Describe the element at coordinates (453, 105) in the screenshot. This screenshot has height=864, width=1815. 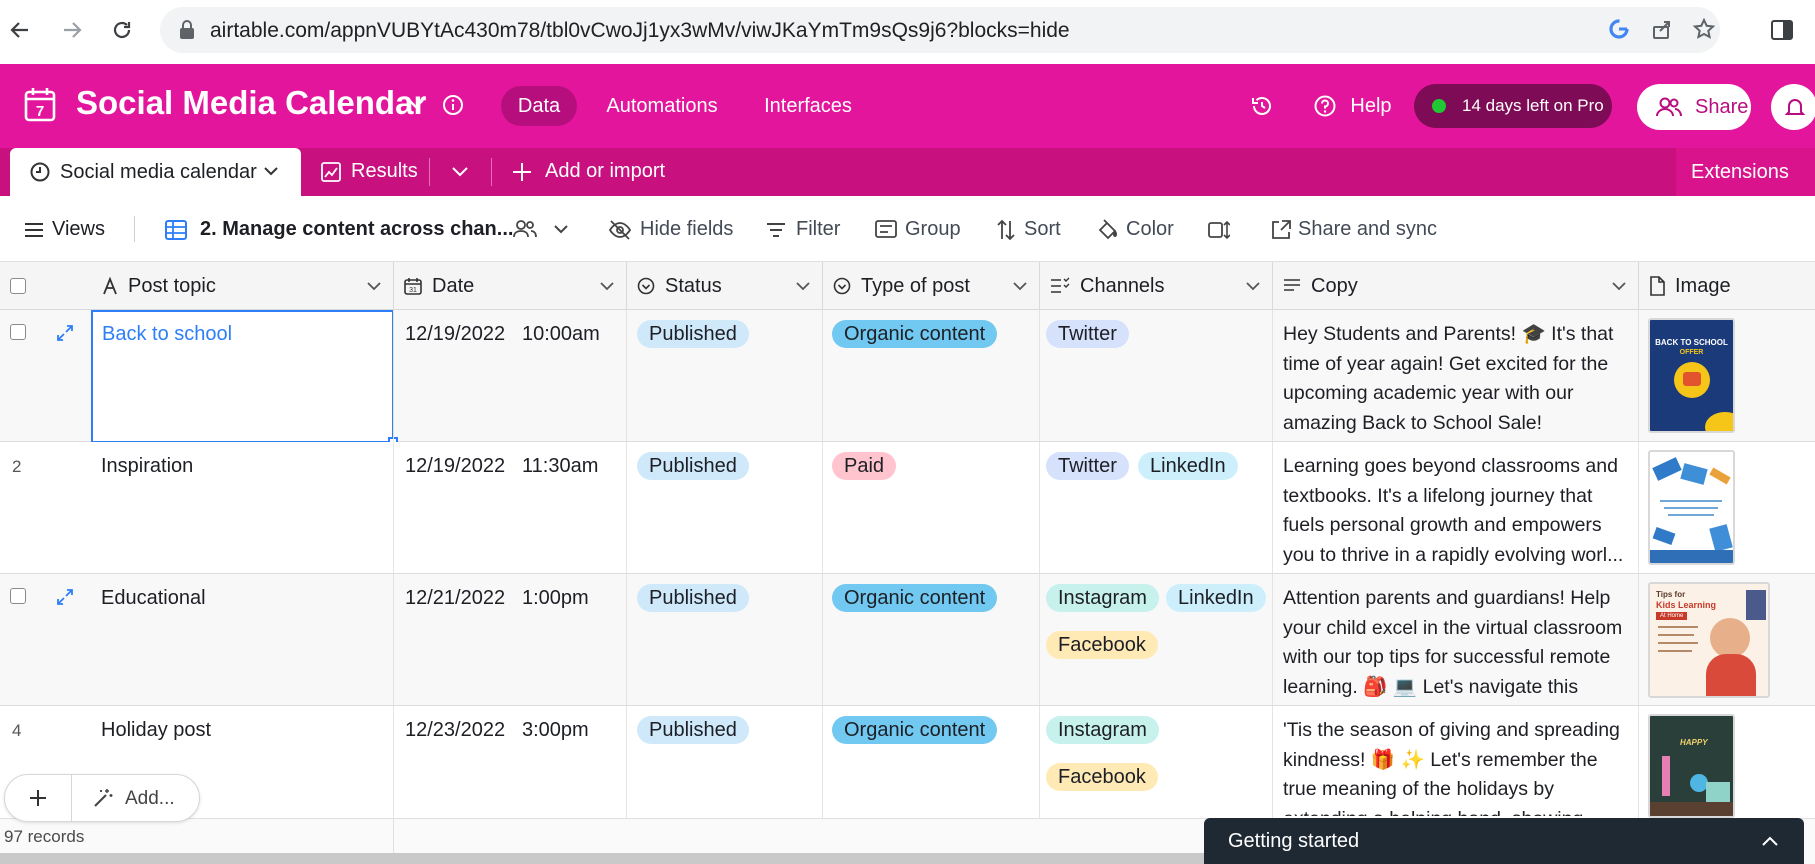
I see `info-icon` at that location.